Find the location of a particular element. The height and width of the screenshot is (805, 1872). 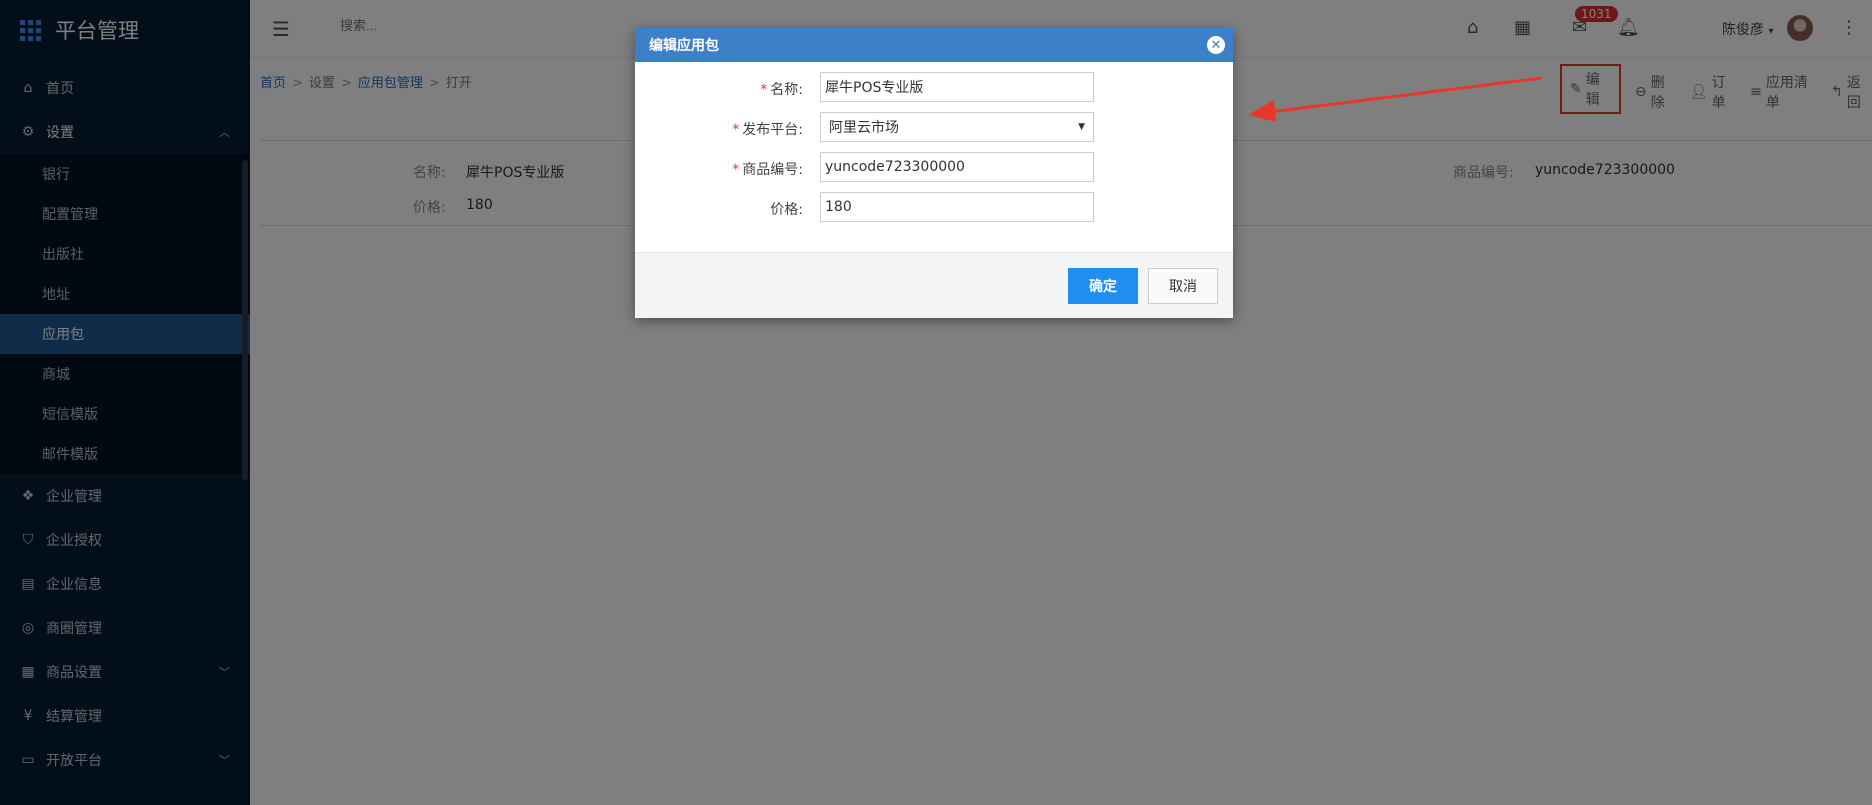

price-field is located at coordinates (957, 207).